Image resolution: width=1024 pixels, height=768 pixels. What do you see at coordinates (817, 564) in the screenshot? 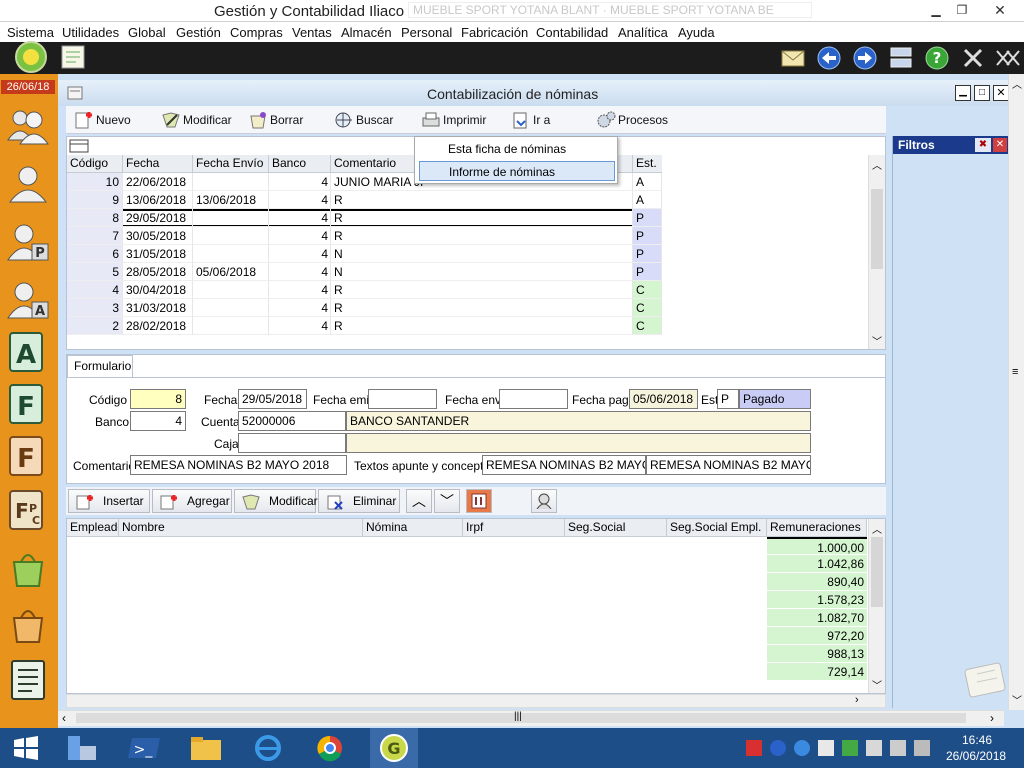
I see `list-item: 1.042,86` at bounding box center [817, 564].